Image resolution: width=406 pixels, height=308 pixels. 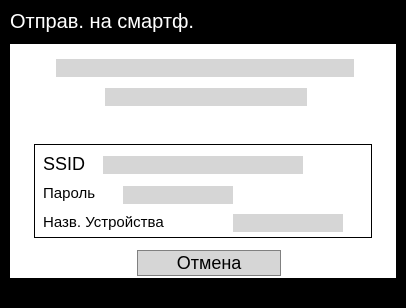 I want to click on screen-title: Отправ. на смартф., so click(x=203, y=22).